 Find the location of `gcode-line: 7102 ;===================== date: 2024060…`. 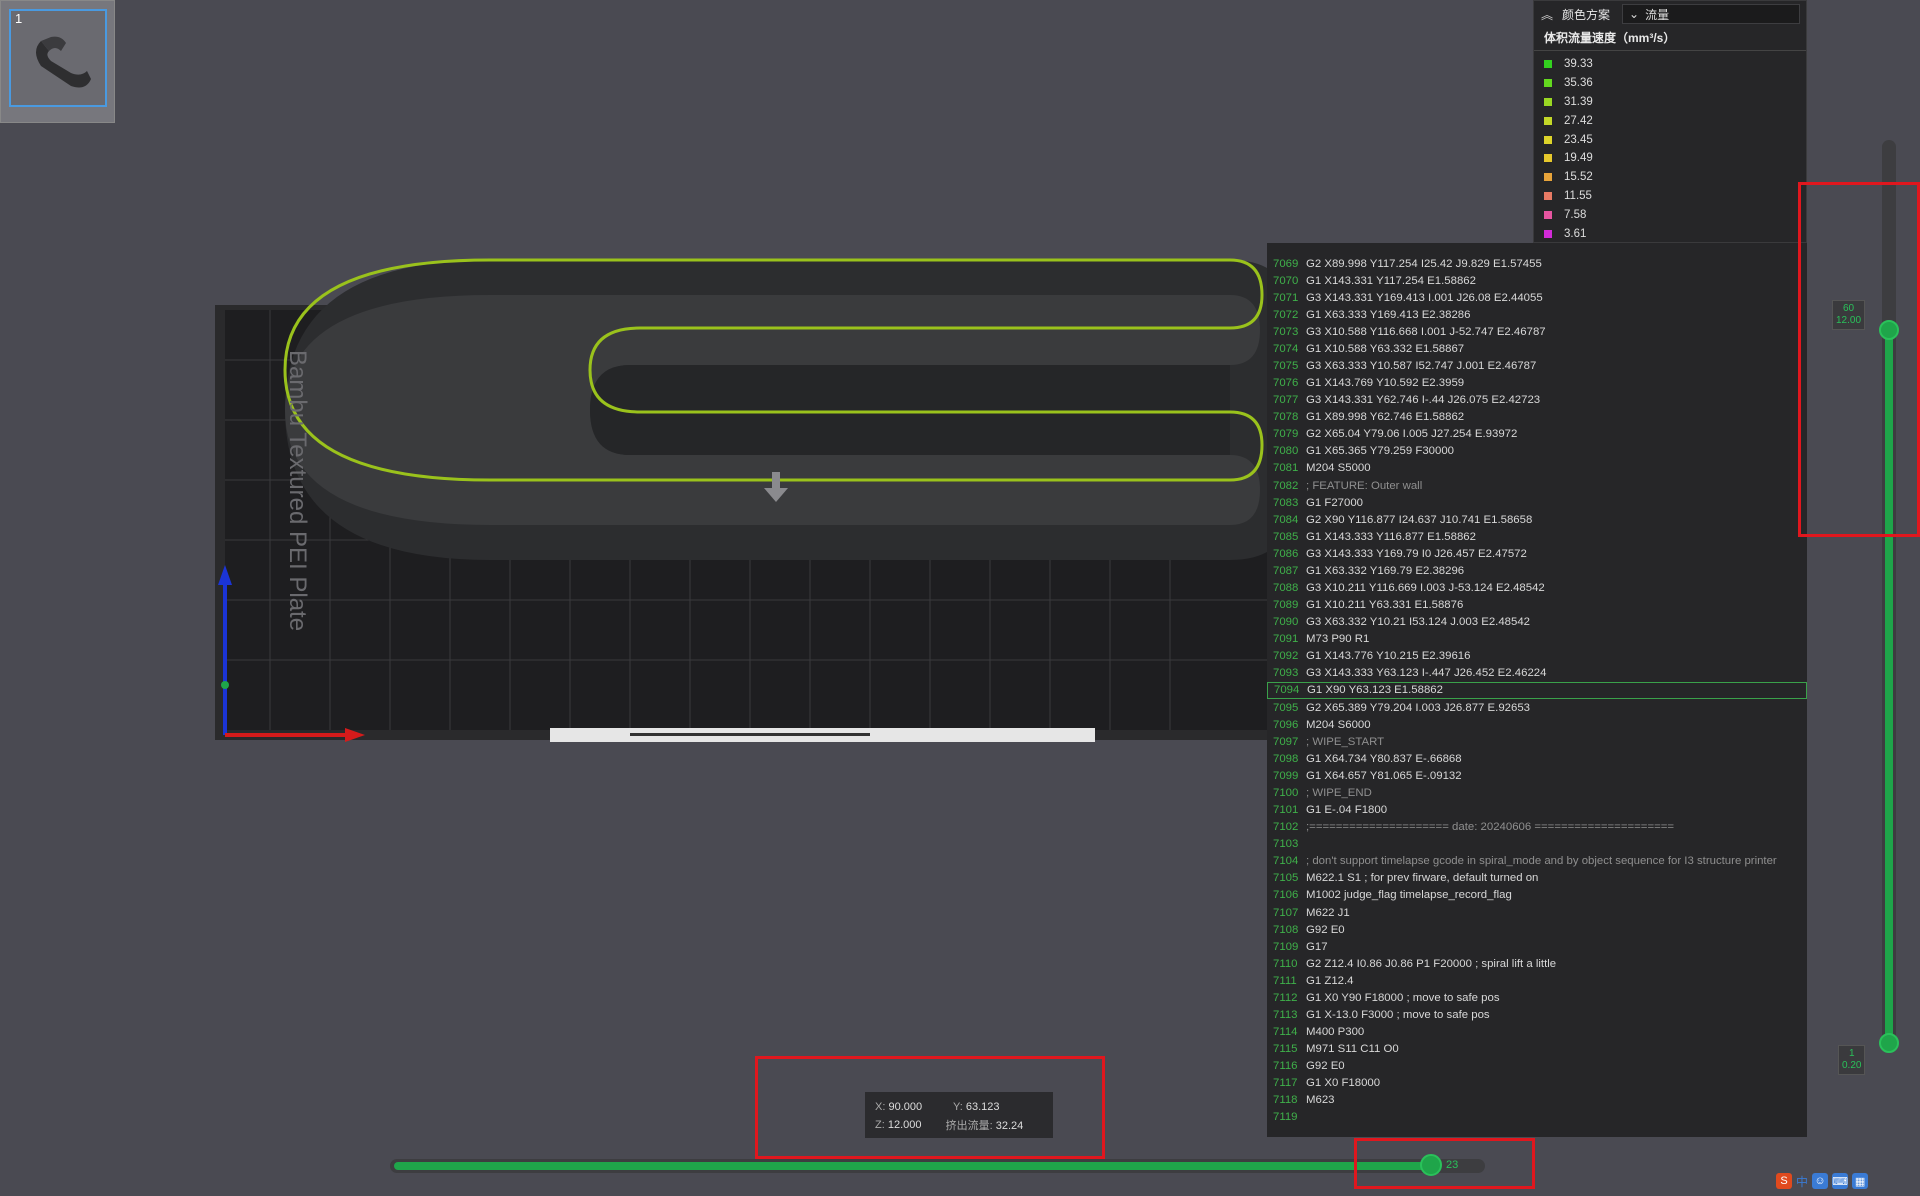

gcode-line: 7102 ;===================== date: 2024060… is located at coordinates (1537, 827).